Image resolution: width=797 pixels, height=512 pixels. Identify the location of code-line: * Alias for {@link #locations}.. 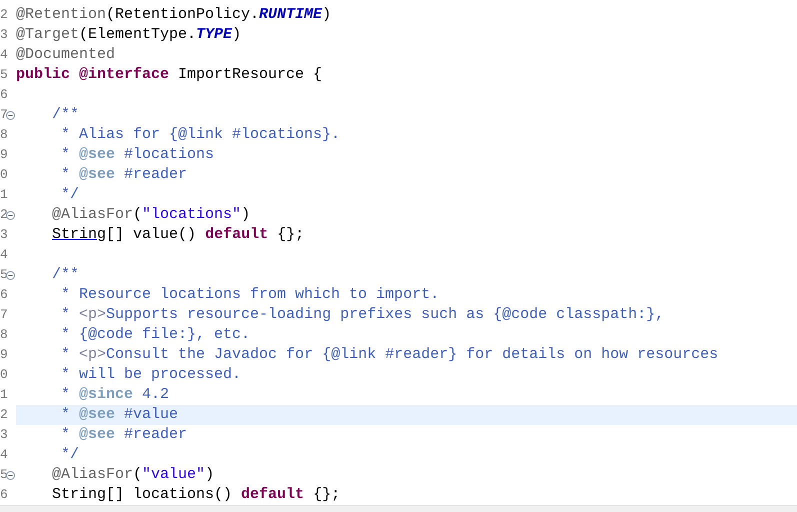
(200, 135).